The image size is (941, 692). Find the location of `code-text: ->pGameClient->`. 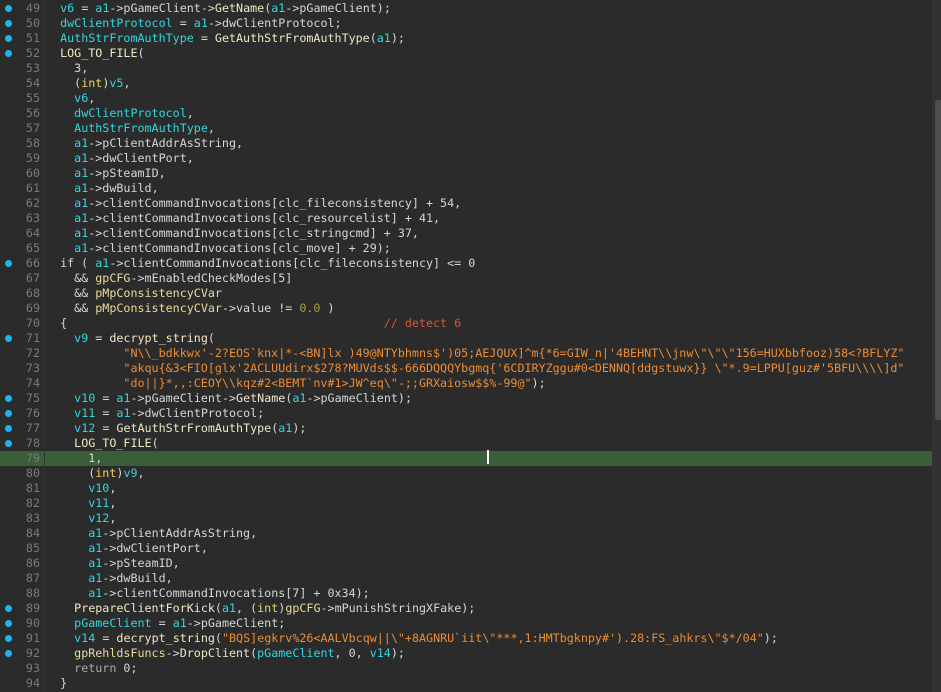

code-text: ->pGameClient-> is located at coordinates (183, 398).